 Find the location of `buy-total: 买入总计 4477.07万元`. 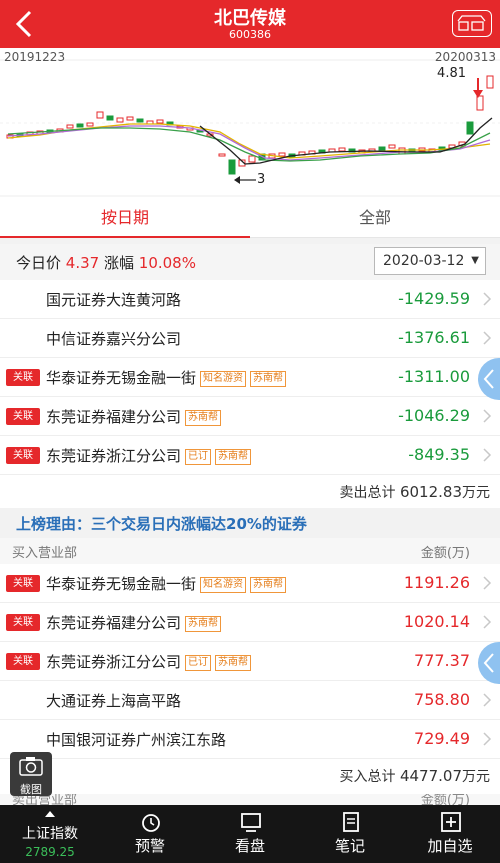

buy-total: 买入总计 4477.07万元 is located at coordinates (415, 776).